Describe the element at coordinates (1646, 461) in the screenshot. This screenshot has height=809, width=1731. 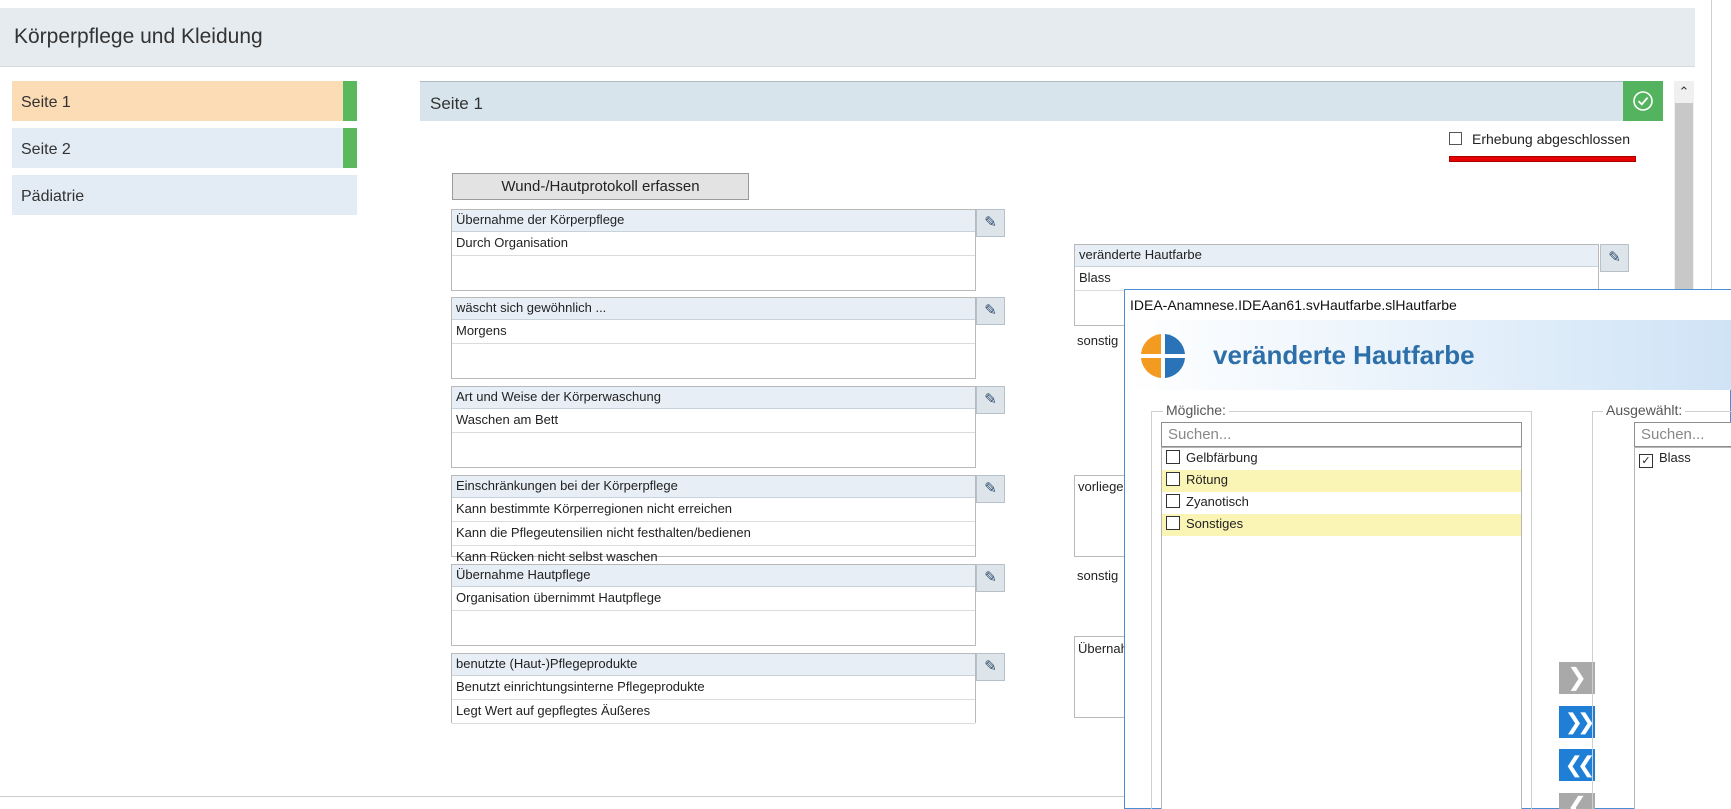
I see `checkbox-checked: ✓` at that location.